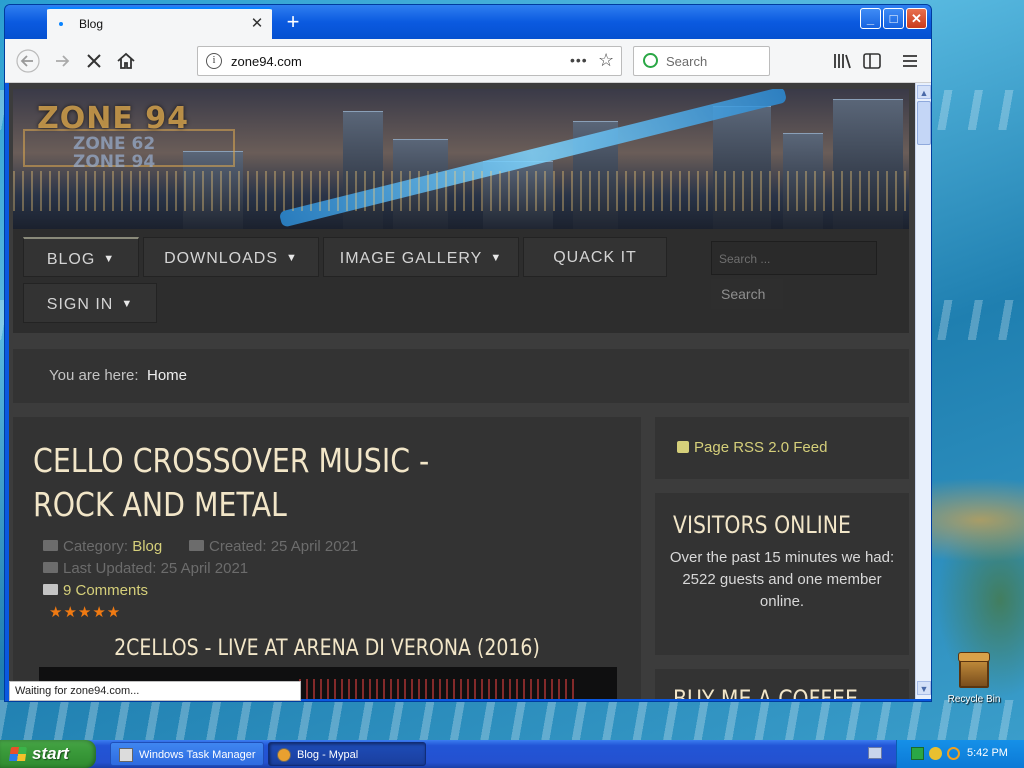 The width and height of the screenshot is (1024, 768). I want to click on title-bar: Blog ✕ + _ □ ✕, so click(468, 22).